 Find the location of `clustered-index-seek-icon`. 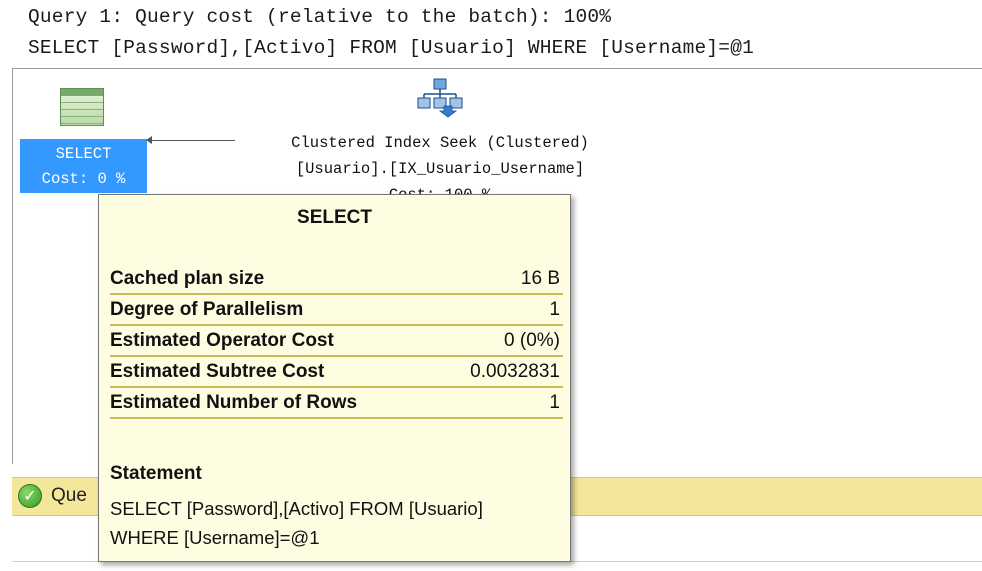

clustered-index-seek-icon is located at coordinates (440, 98).